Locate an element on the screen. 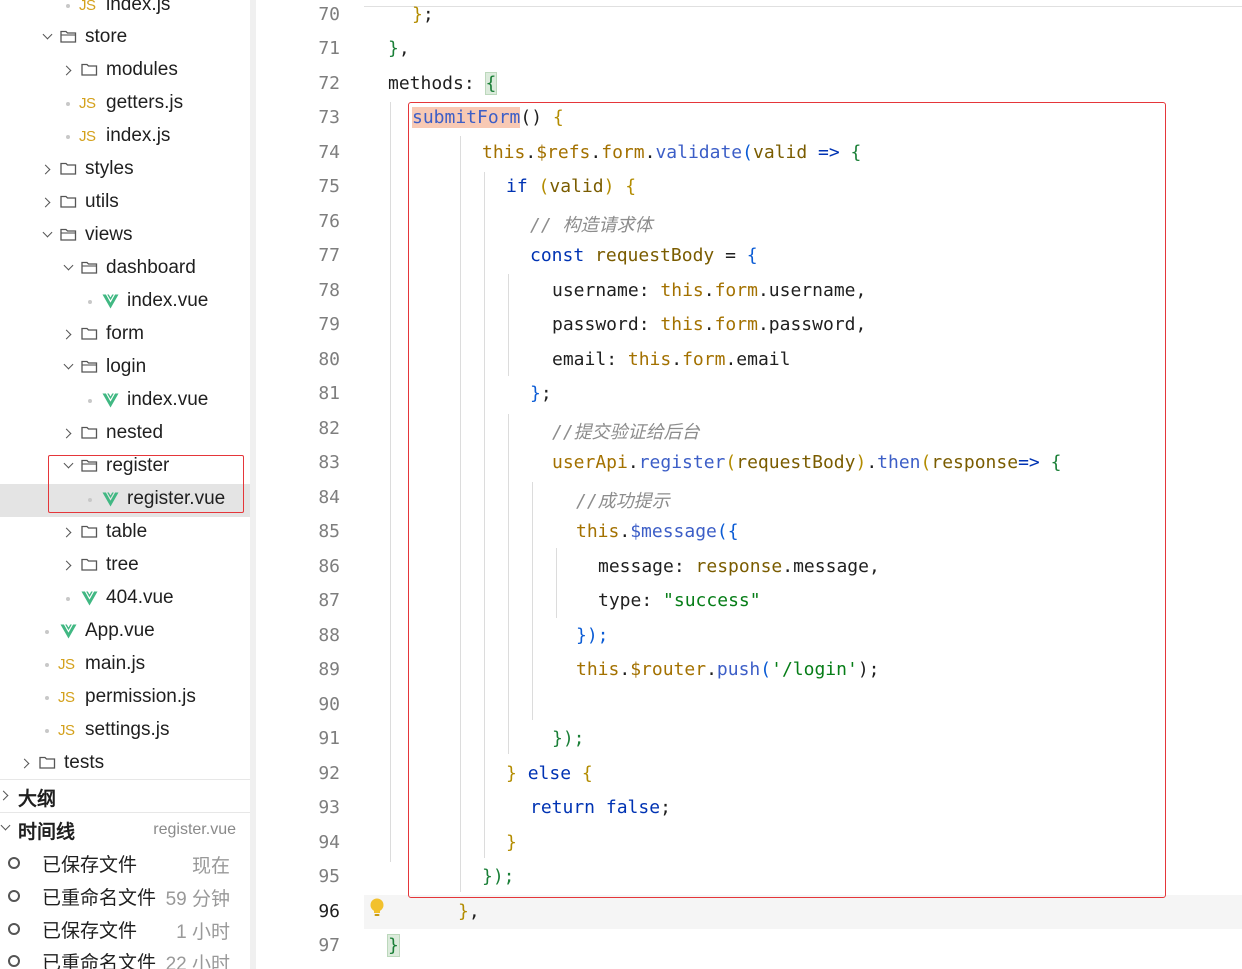 This screenshot has width=1242, height=969. outline-title: 大纲 is located at coordinates (37, 799).